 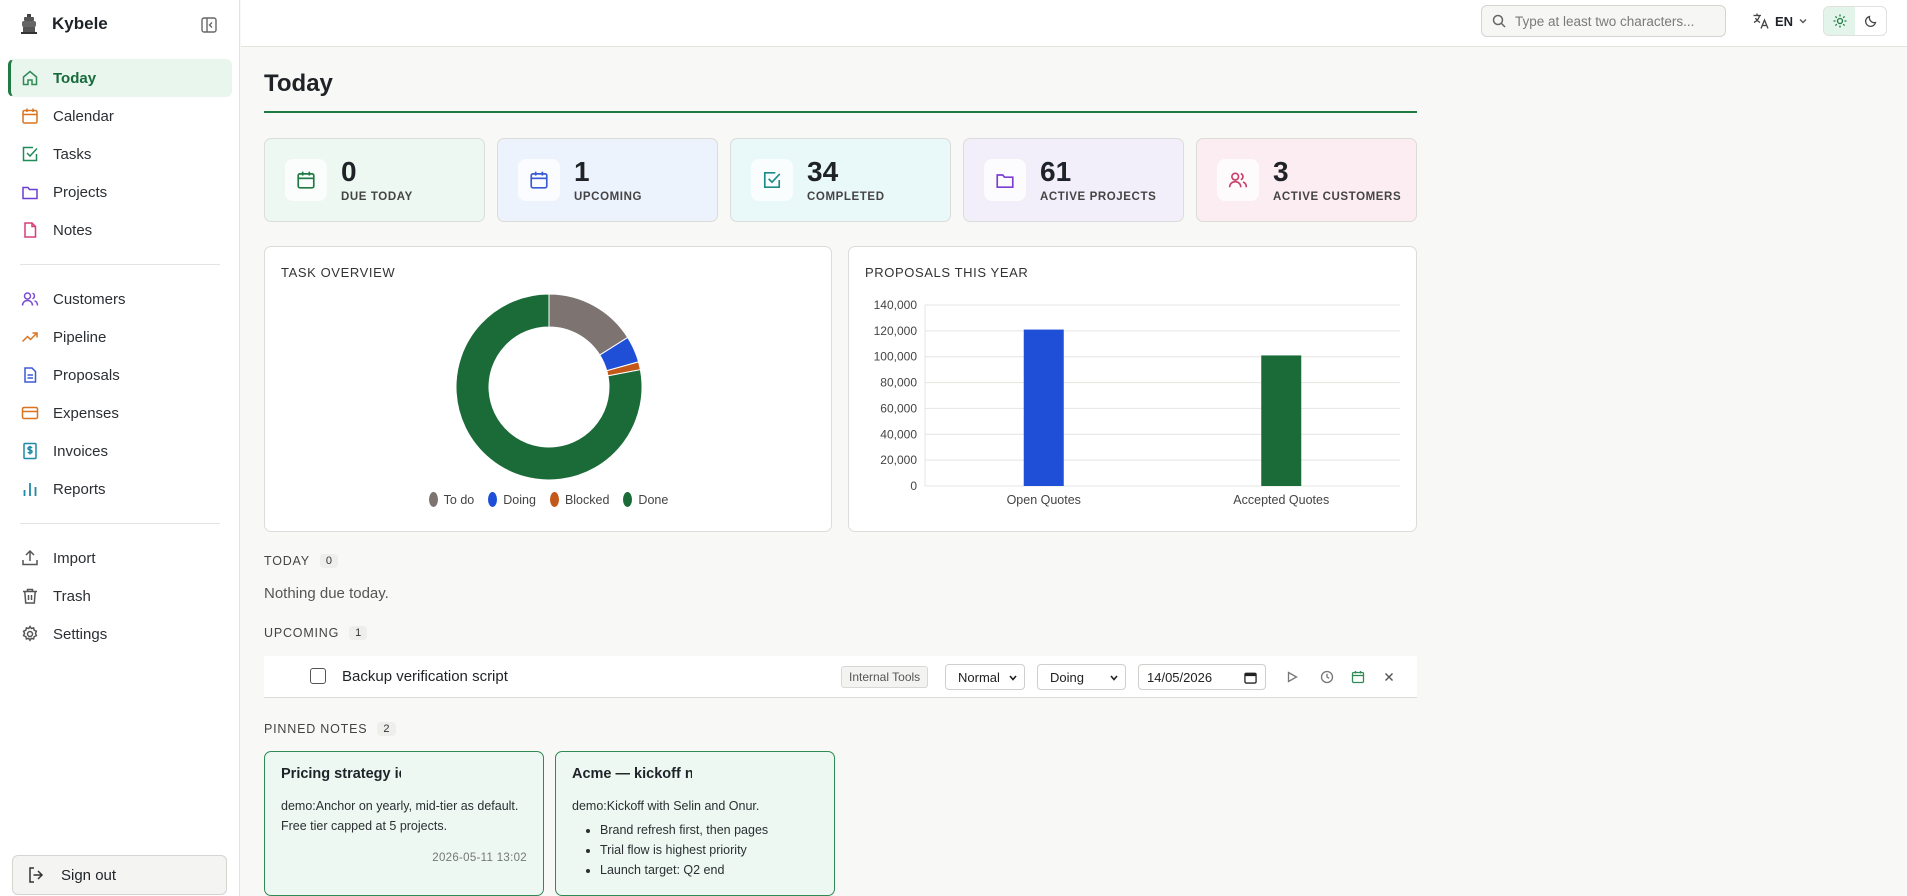 I want to click on sun-icon, so click(x=1839, y=21).